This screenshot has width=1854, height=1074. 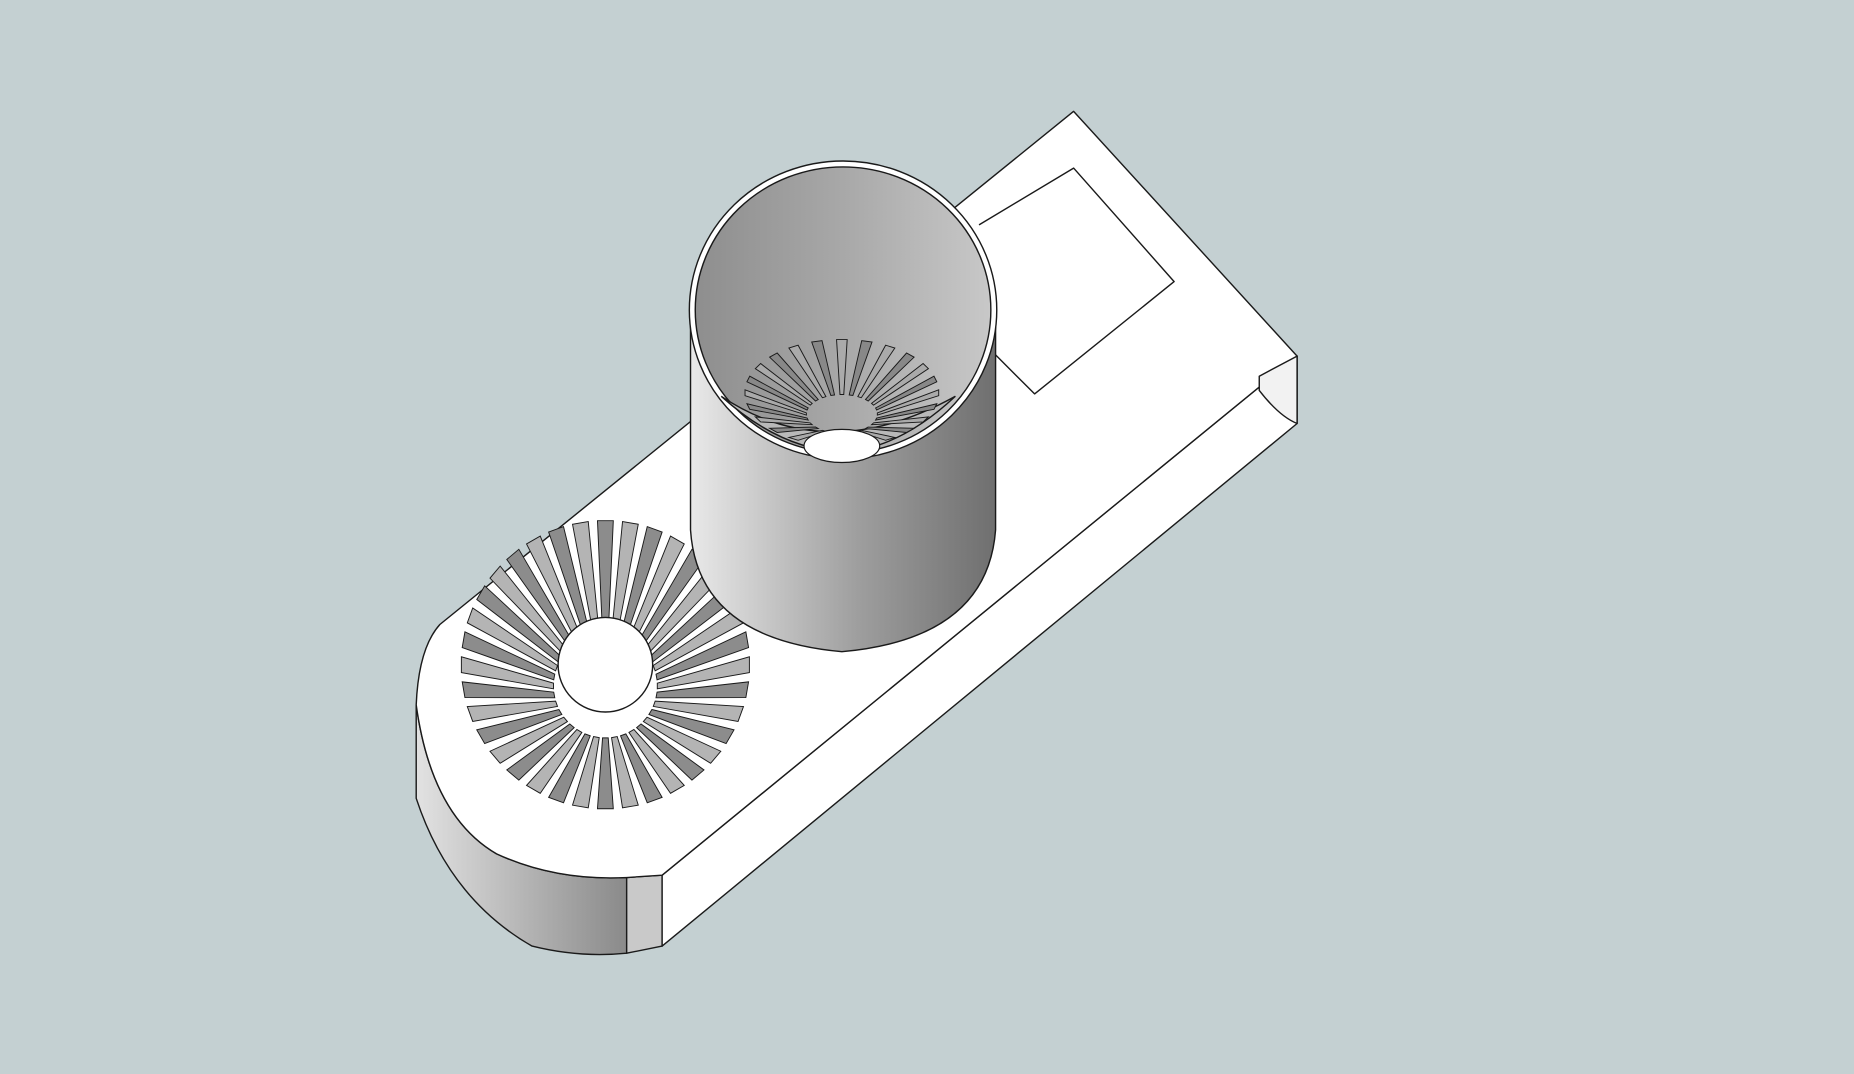 I want to click on base-front-edge, so click(x=644, y=914).